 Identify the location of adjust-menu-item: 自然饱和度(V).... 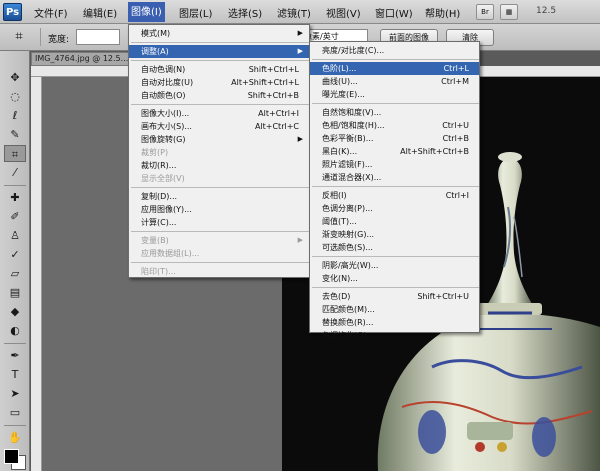
(394, 112).